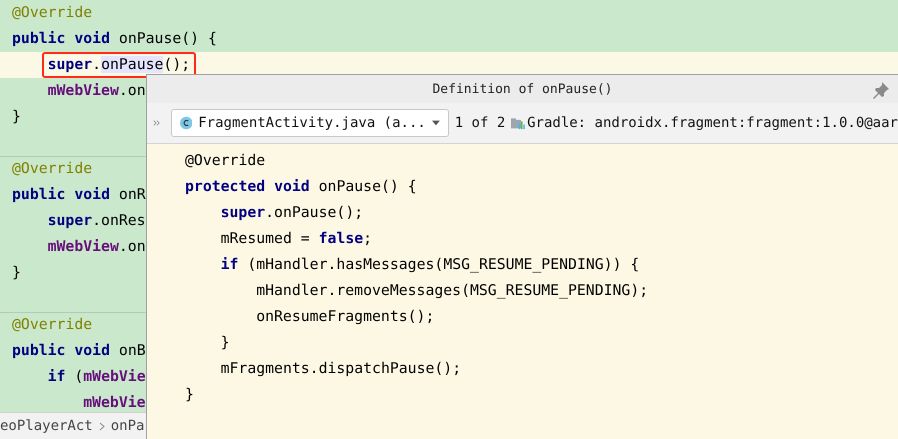 This screenshot has width=898, height=439. I want to click on code-line: super.onRes, so click(97, 221).